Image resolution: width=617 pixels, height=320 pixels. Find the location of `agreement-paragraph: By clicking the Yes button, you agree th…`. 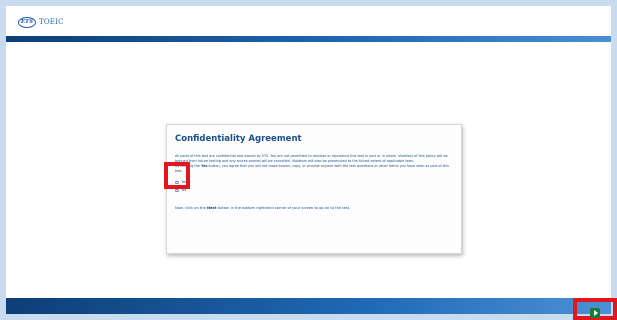

agreement-paragraph: By clicking the Yes button, you agree th… is located at coordinates (314, 168).